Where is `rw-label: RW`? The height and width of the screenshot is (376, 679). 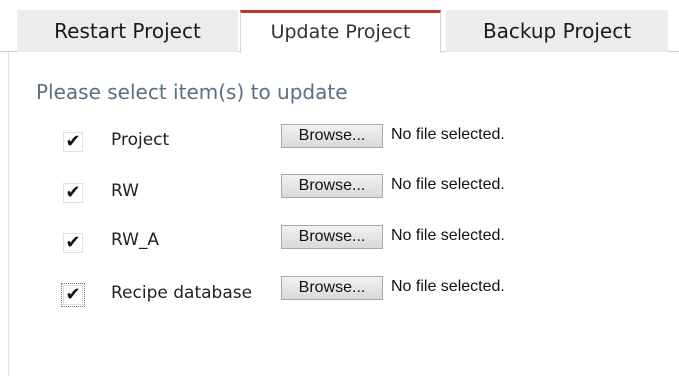 rw-label: RW is located at coordinates (125, 191).